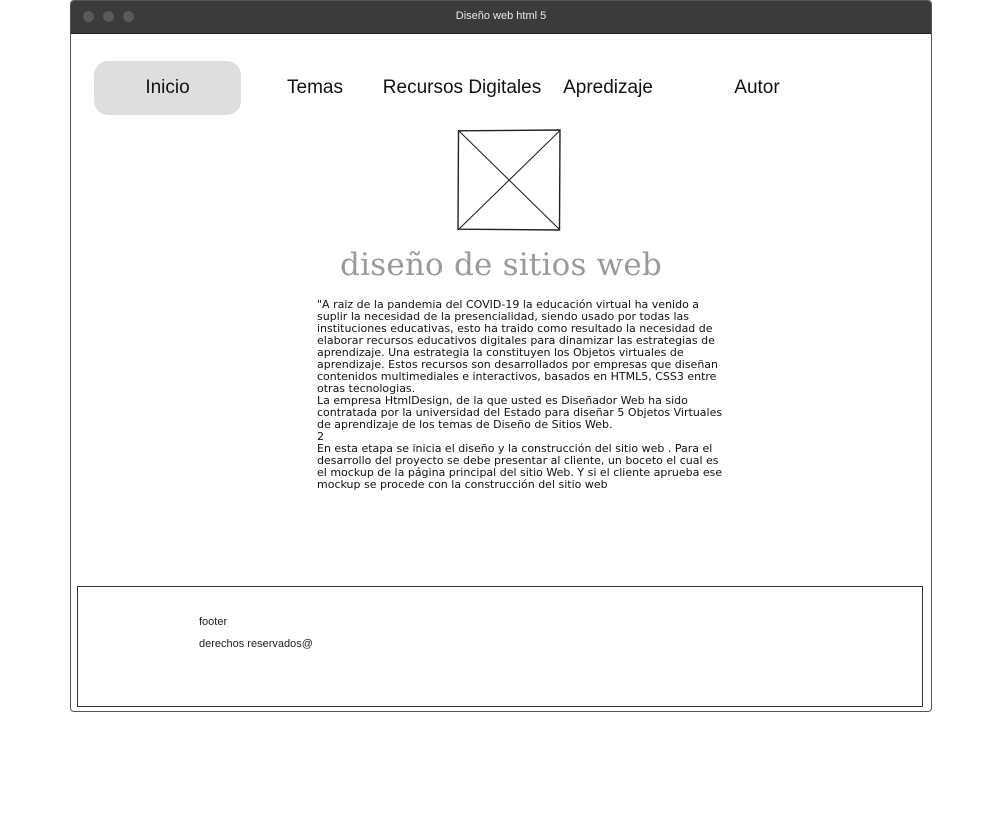 The width and height of the screenshot is (982, 821). Describe the element at coordinates (256, 644) in the screenshot. I see `footer-copyright: derechos reservados@` at that location.